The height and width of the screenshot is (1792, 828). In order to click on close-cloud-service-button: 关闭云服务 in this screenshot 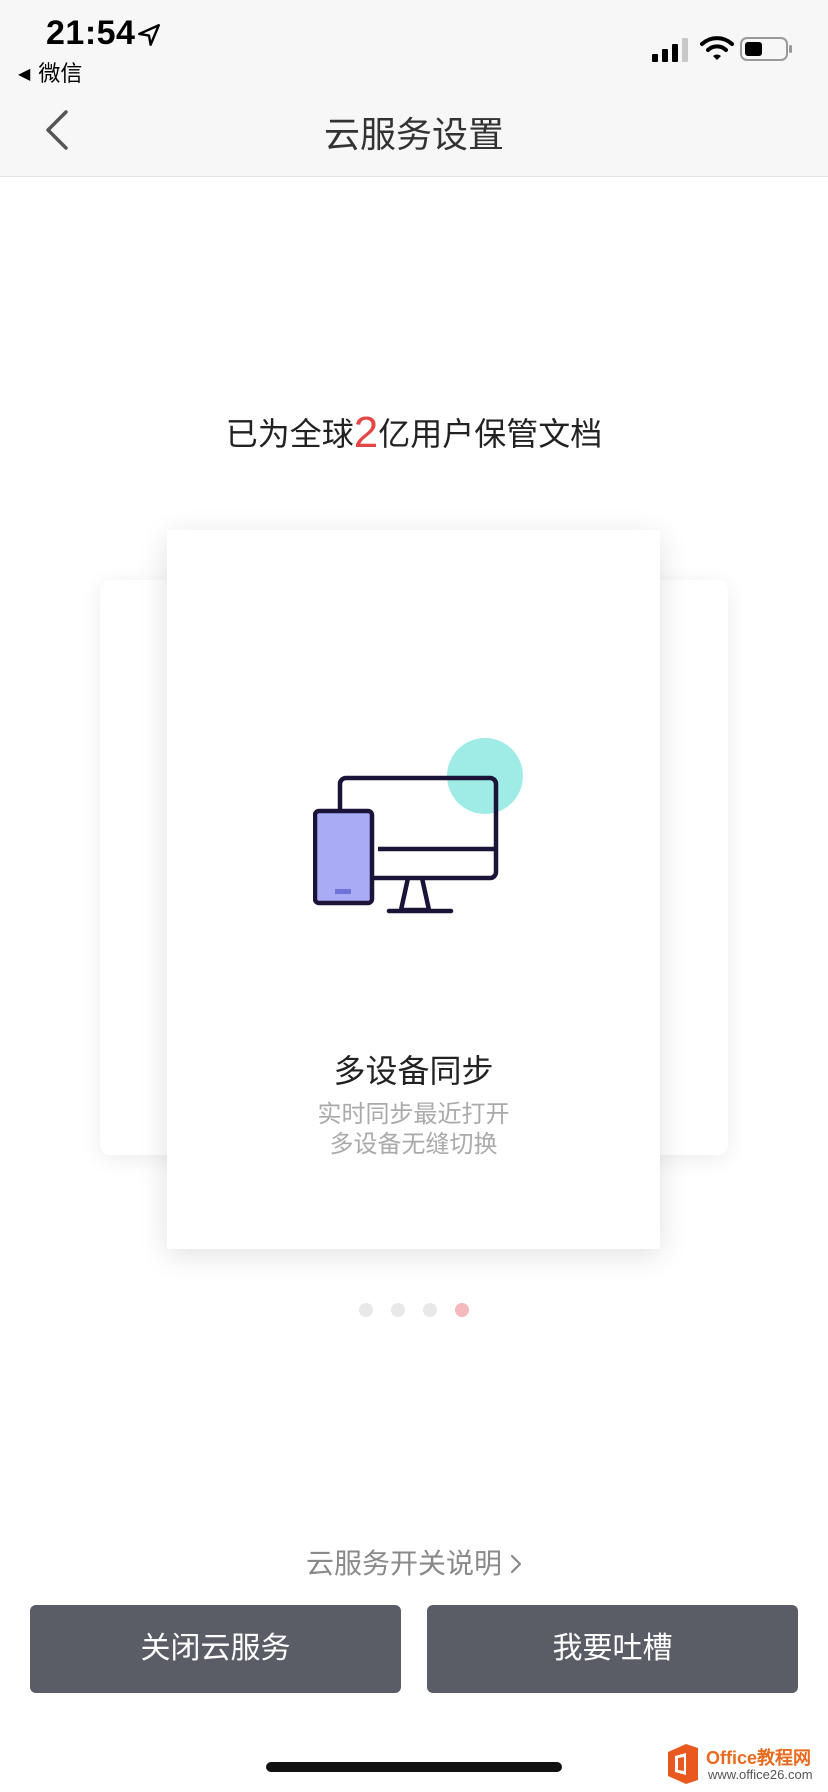, I will do `click(215, 1649)`.